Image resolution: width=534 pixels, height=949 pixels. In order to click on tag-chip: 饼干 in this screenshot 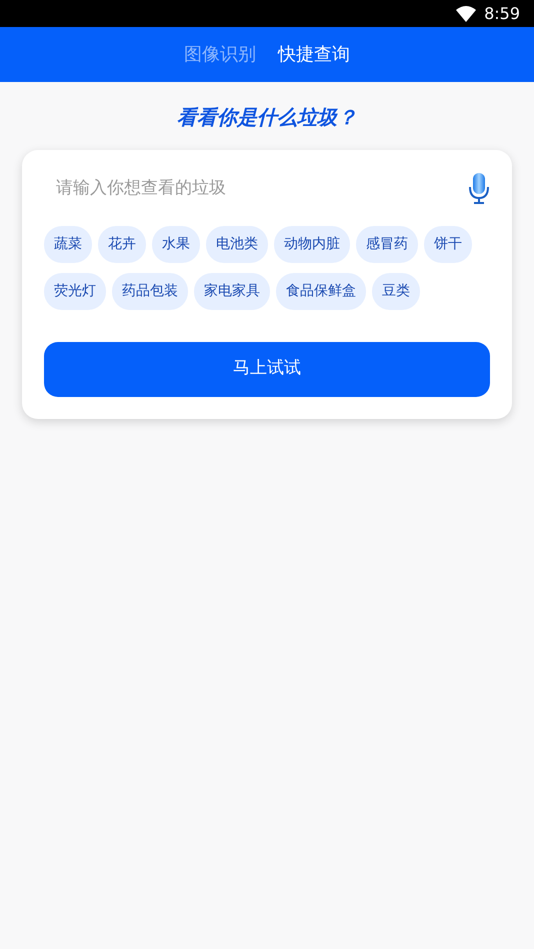, I will do `click(448, 244)`.